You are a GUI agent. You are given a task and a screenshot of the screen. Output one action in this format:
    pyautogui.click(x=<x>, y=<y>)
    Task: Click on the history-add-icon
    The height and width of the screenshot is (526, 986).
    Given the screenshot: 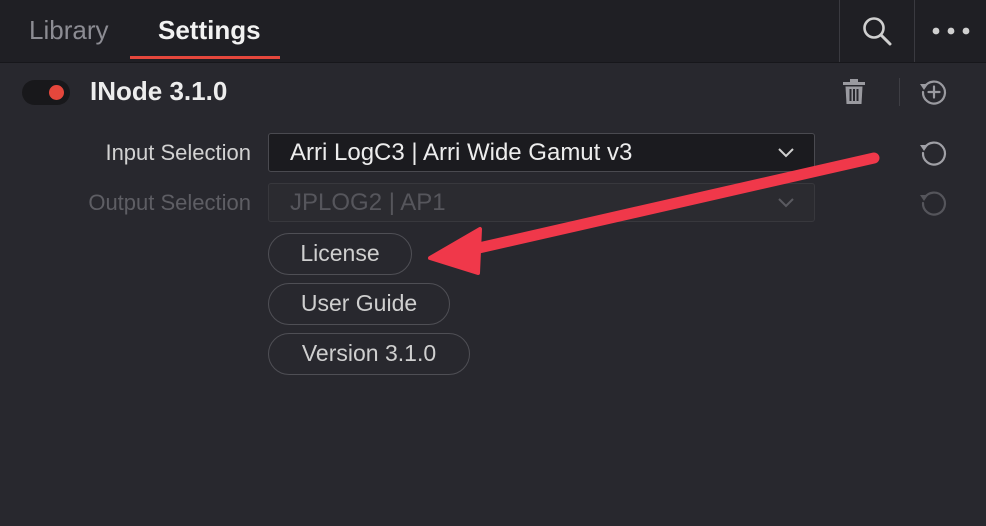 What is the action you would take?
    pyautogui.click(x=933, y=92)
    